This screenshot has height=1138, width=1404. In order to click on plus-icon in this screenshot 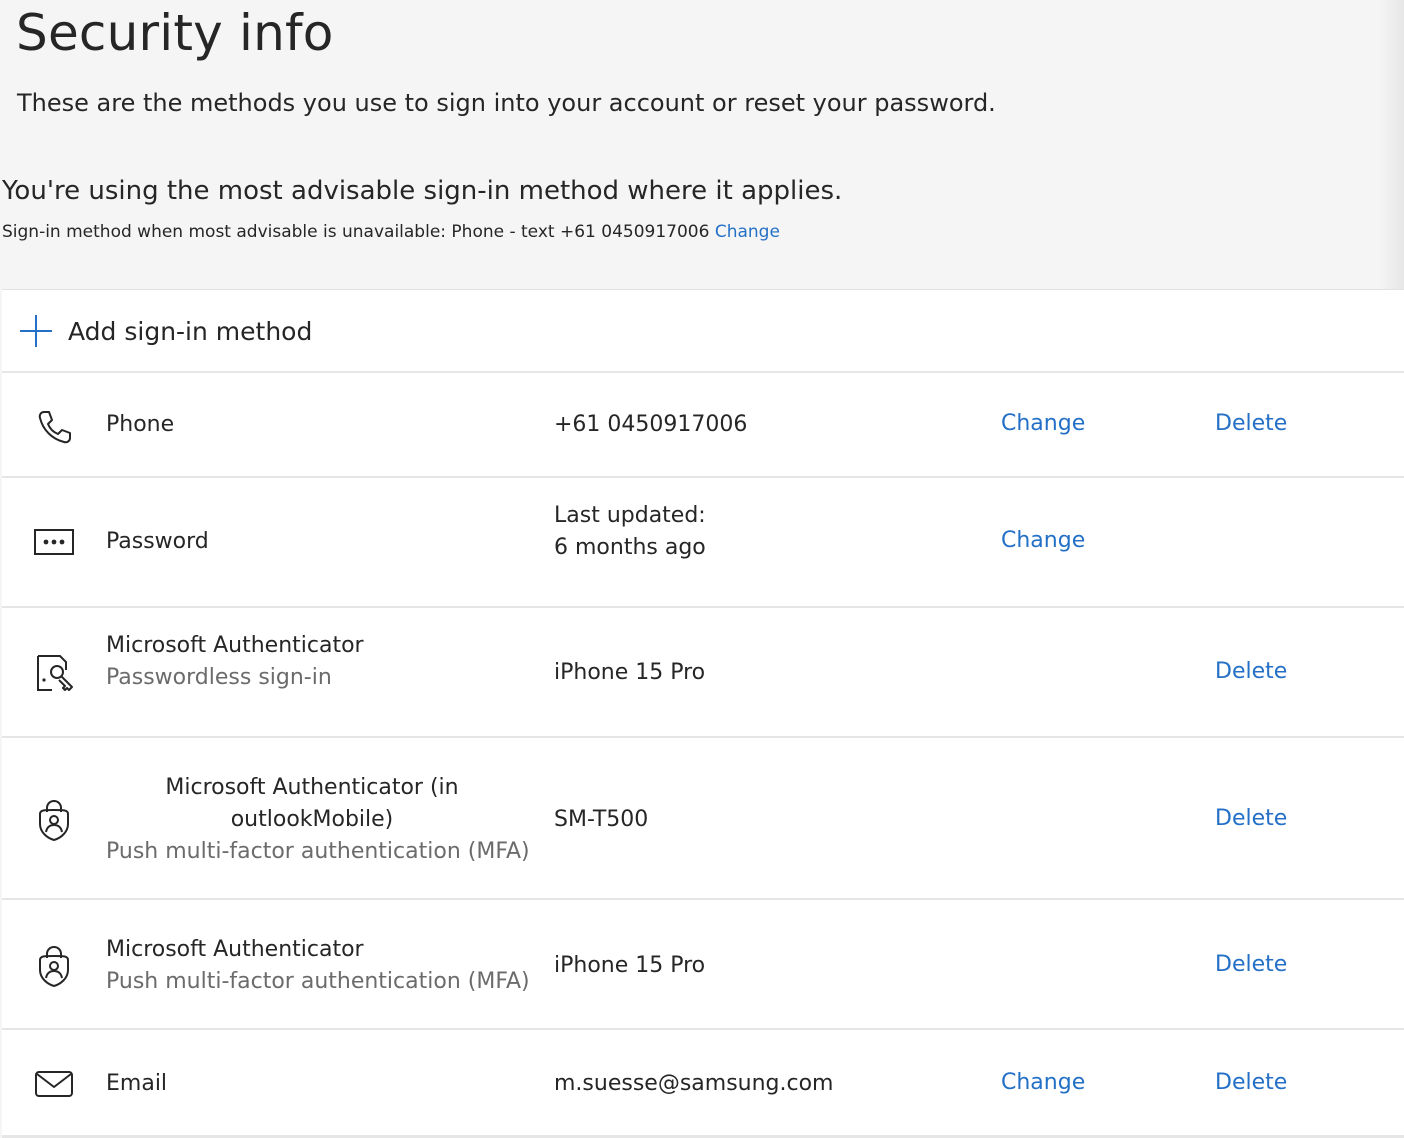, I will do `click(36, 331)`.